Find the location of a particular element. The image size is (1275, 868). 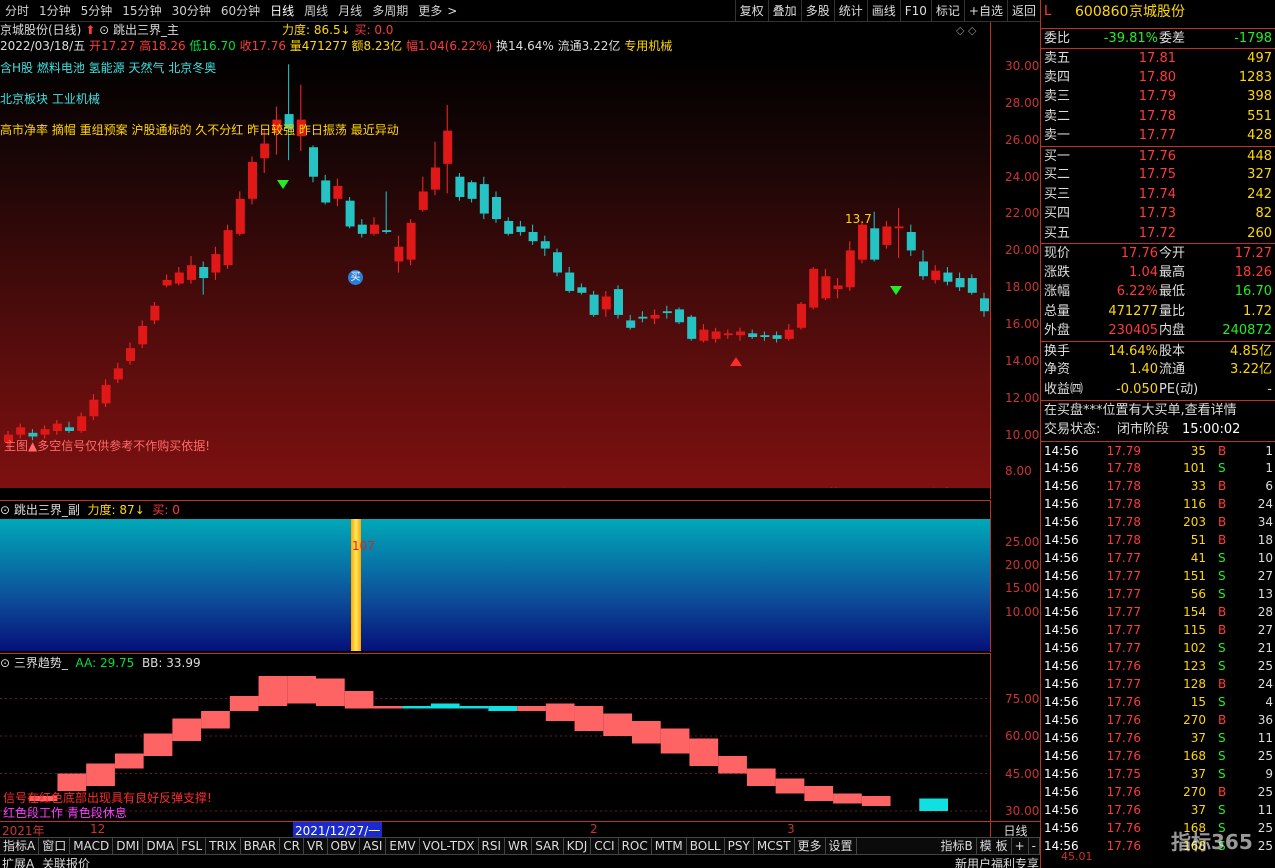

indicator-tab-2: MACD is located at coordinates (92, 846).